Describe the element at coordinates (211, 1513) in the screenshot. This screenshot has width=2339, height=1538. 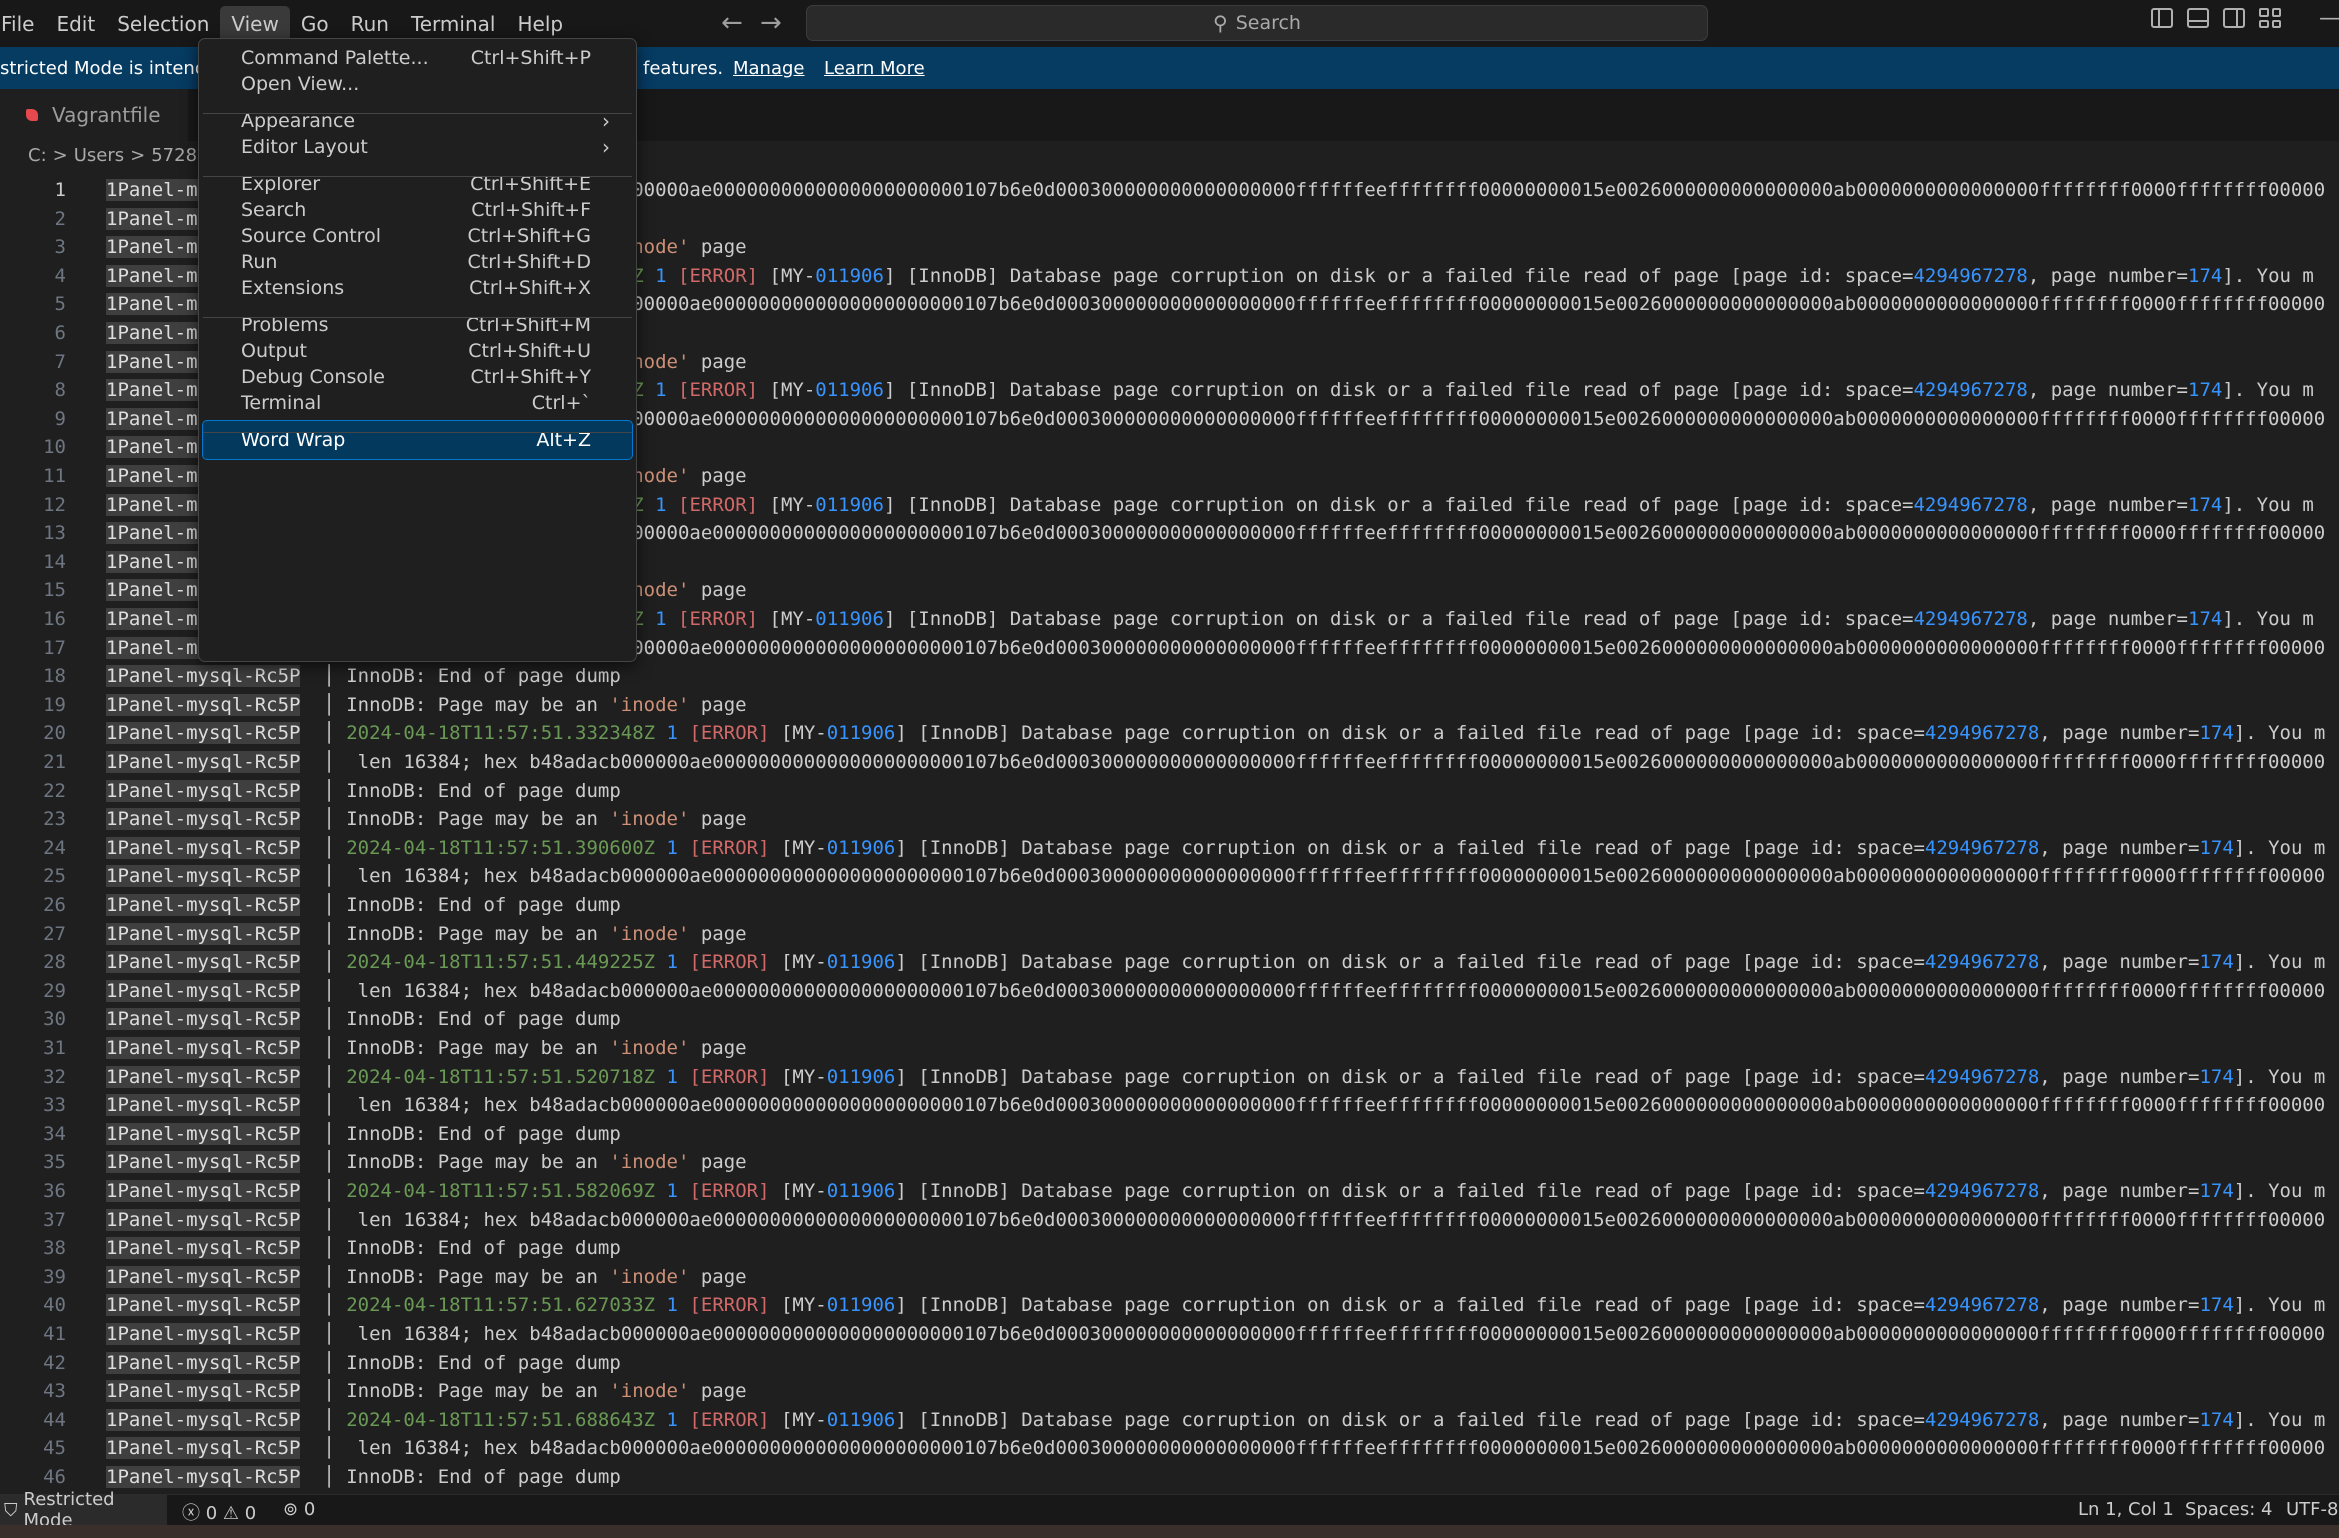
I see `error-count: 0` at that location.